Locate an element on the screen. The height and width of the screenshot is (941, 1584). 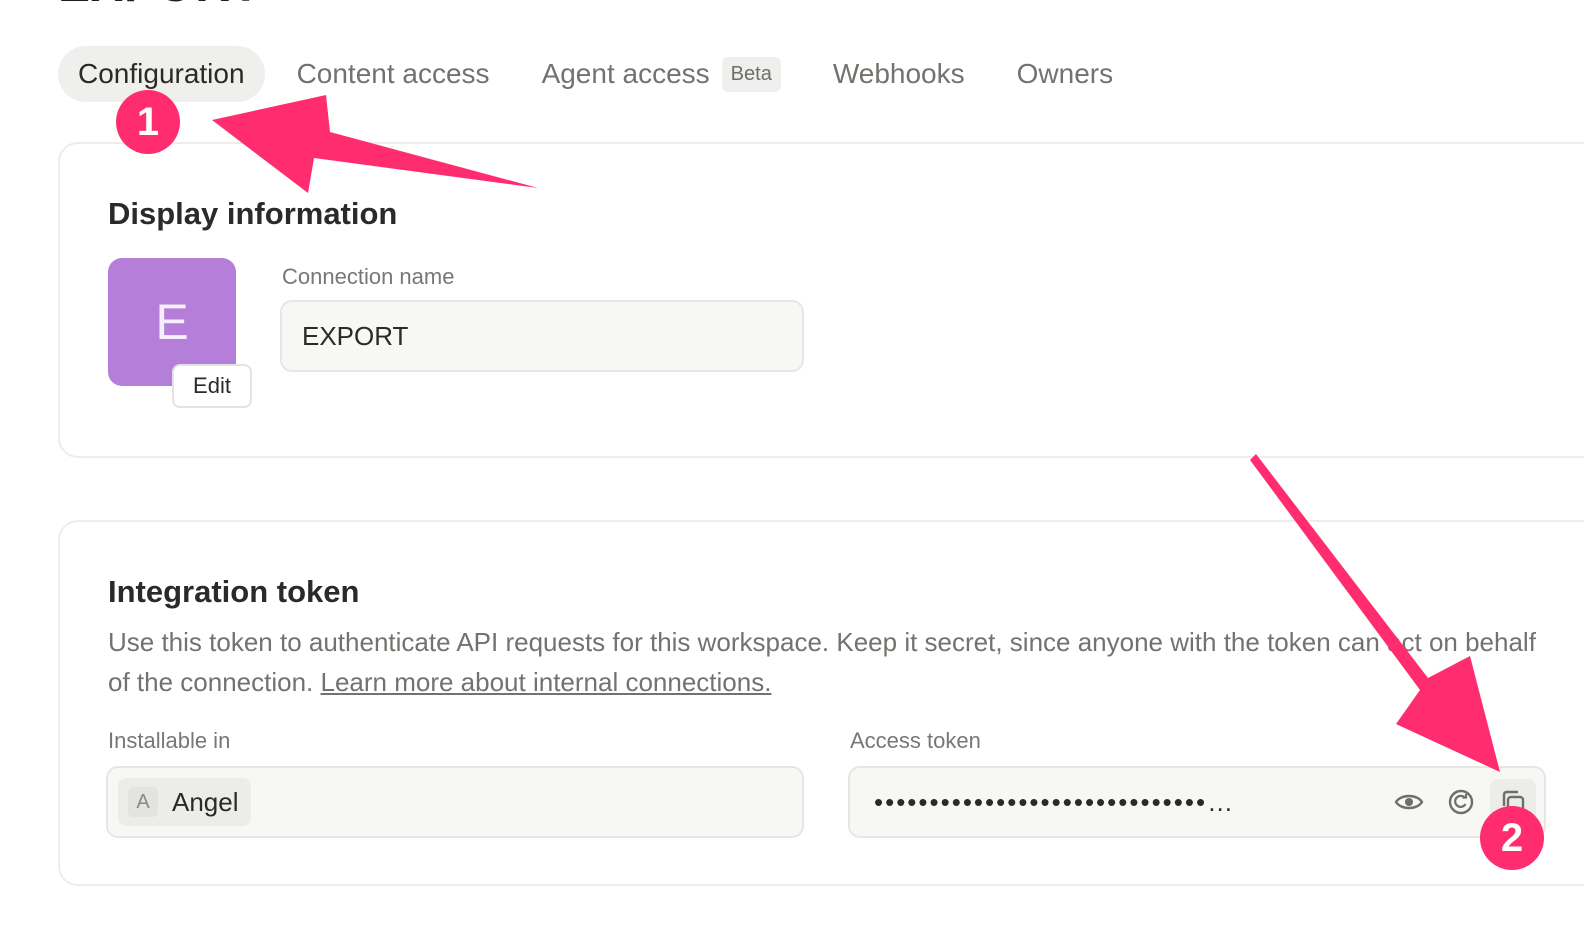
arrow-1-icon is located at coordinates (375, 144).